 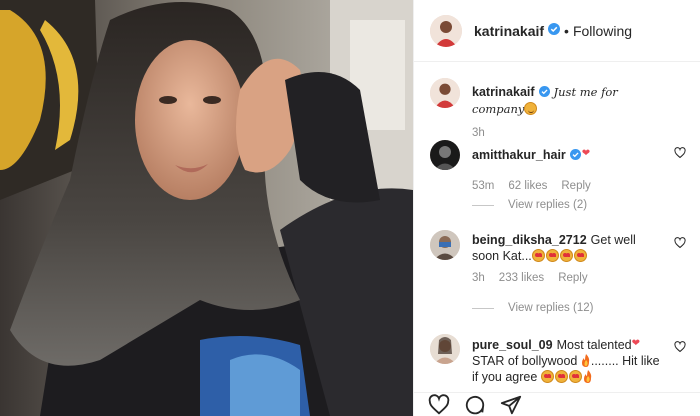 I want to click on heart-icon, so click(x=439, y=405).